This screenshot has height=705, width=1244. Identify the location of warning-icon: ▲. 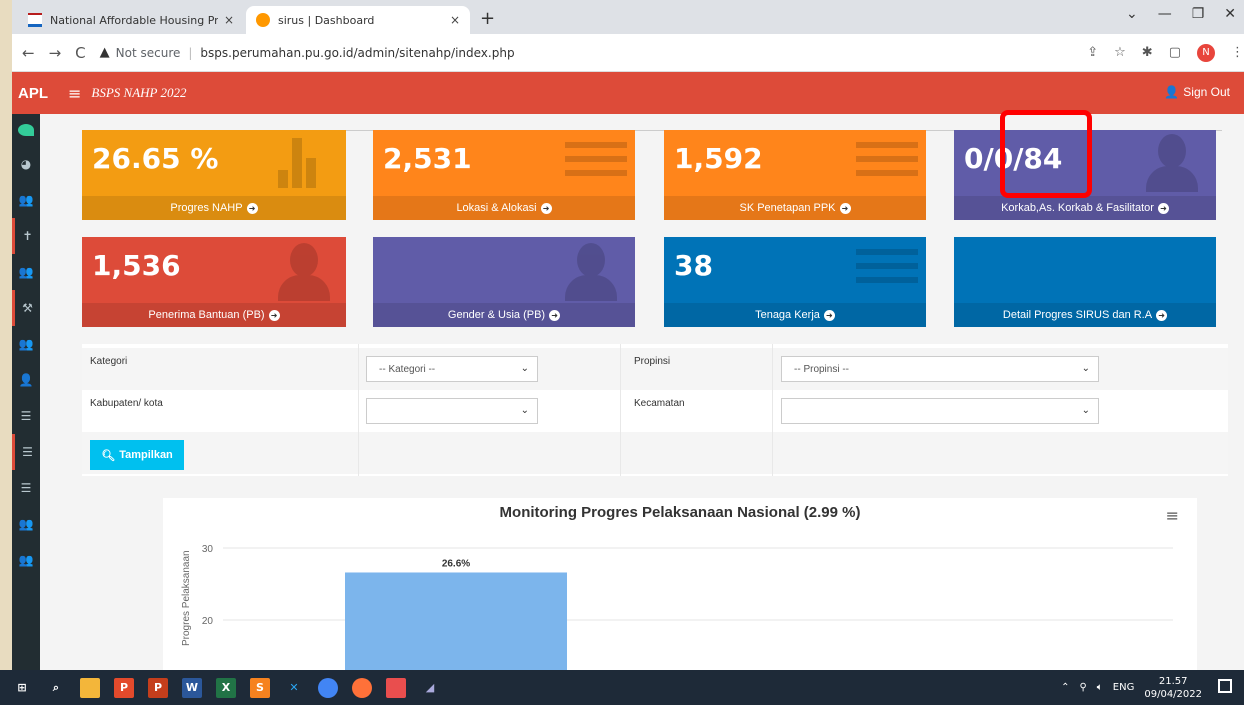
(105, 52).